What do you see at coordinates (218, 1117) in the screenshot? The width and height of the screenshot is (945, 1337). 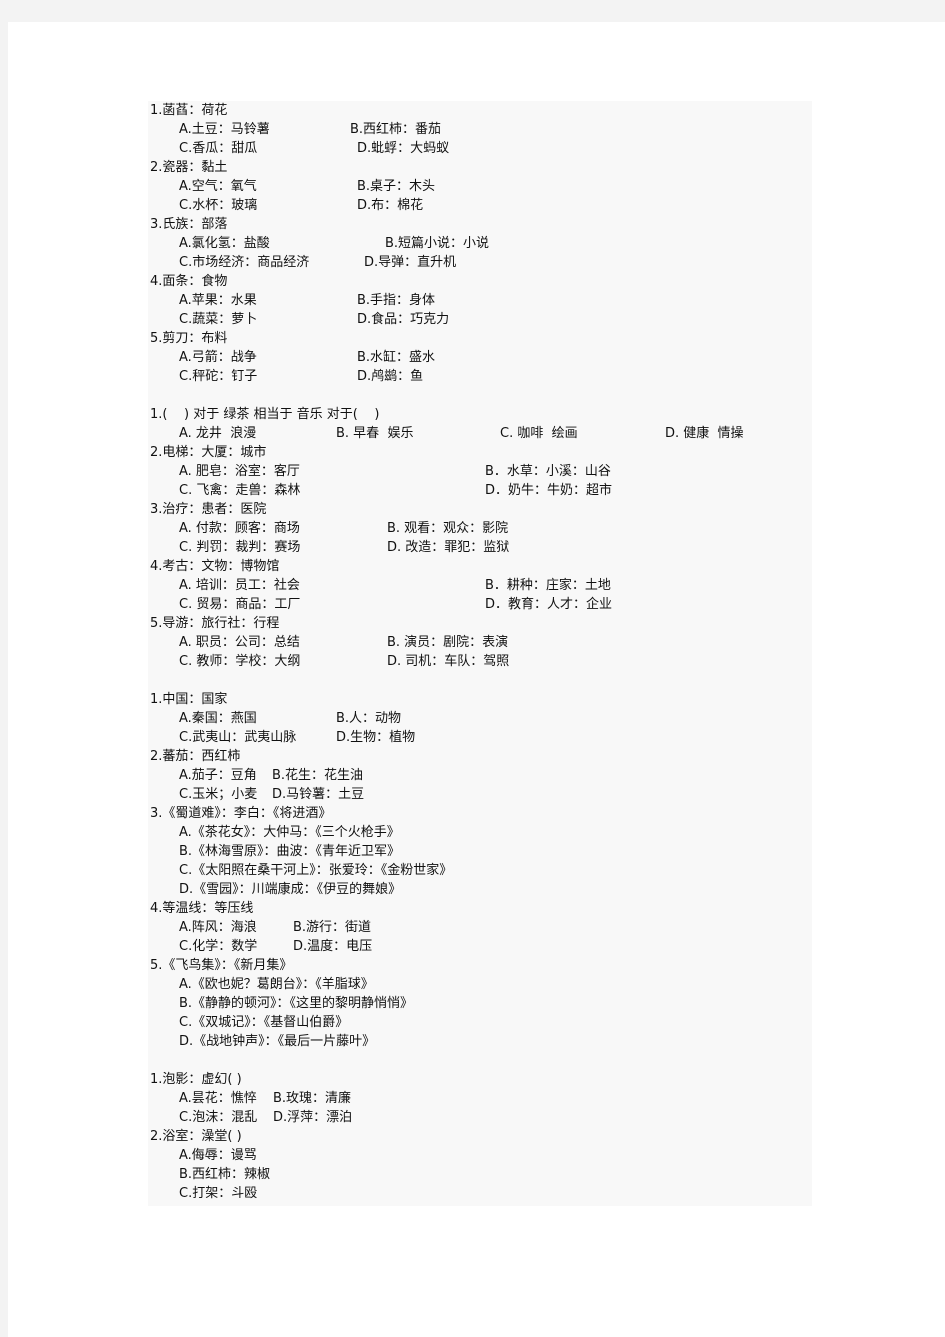 I see `option: C.泡沫：混乱` at bounding box center [218, 1117].